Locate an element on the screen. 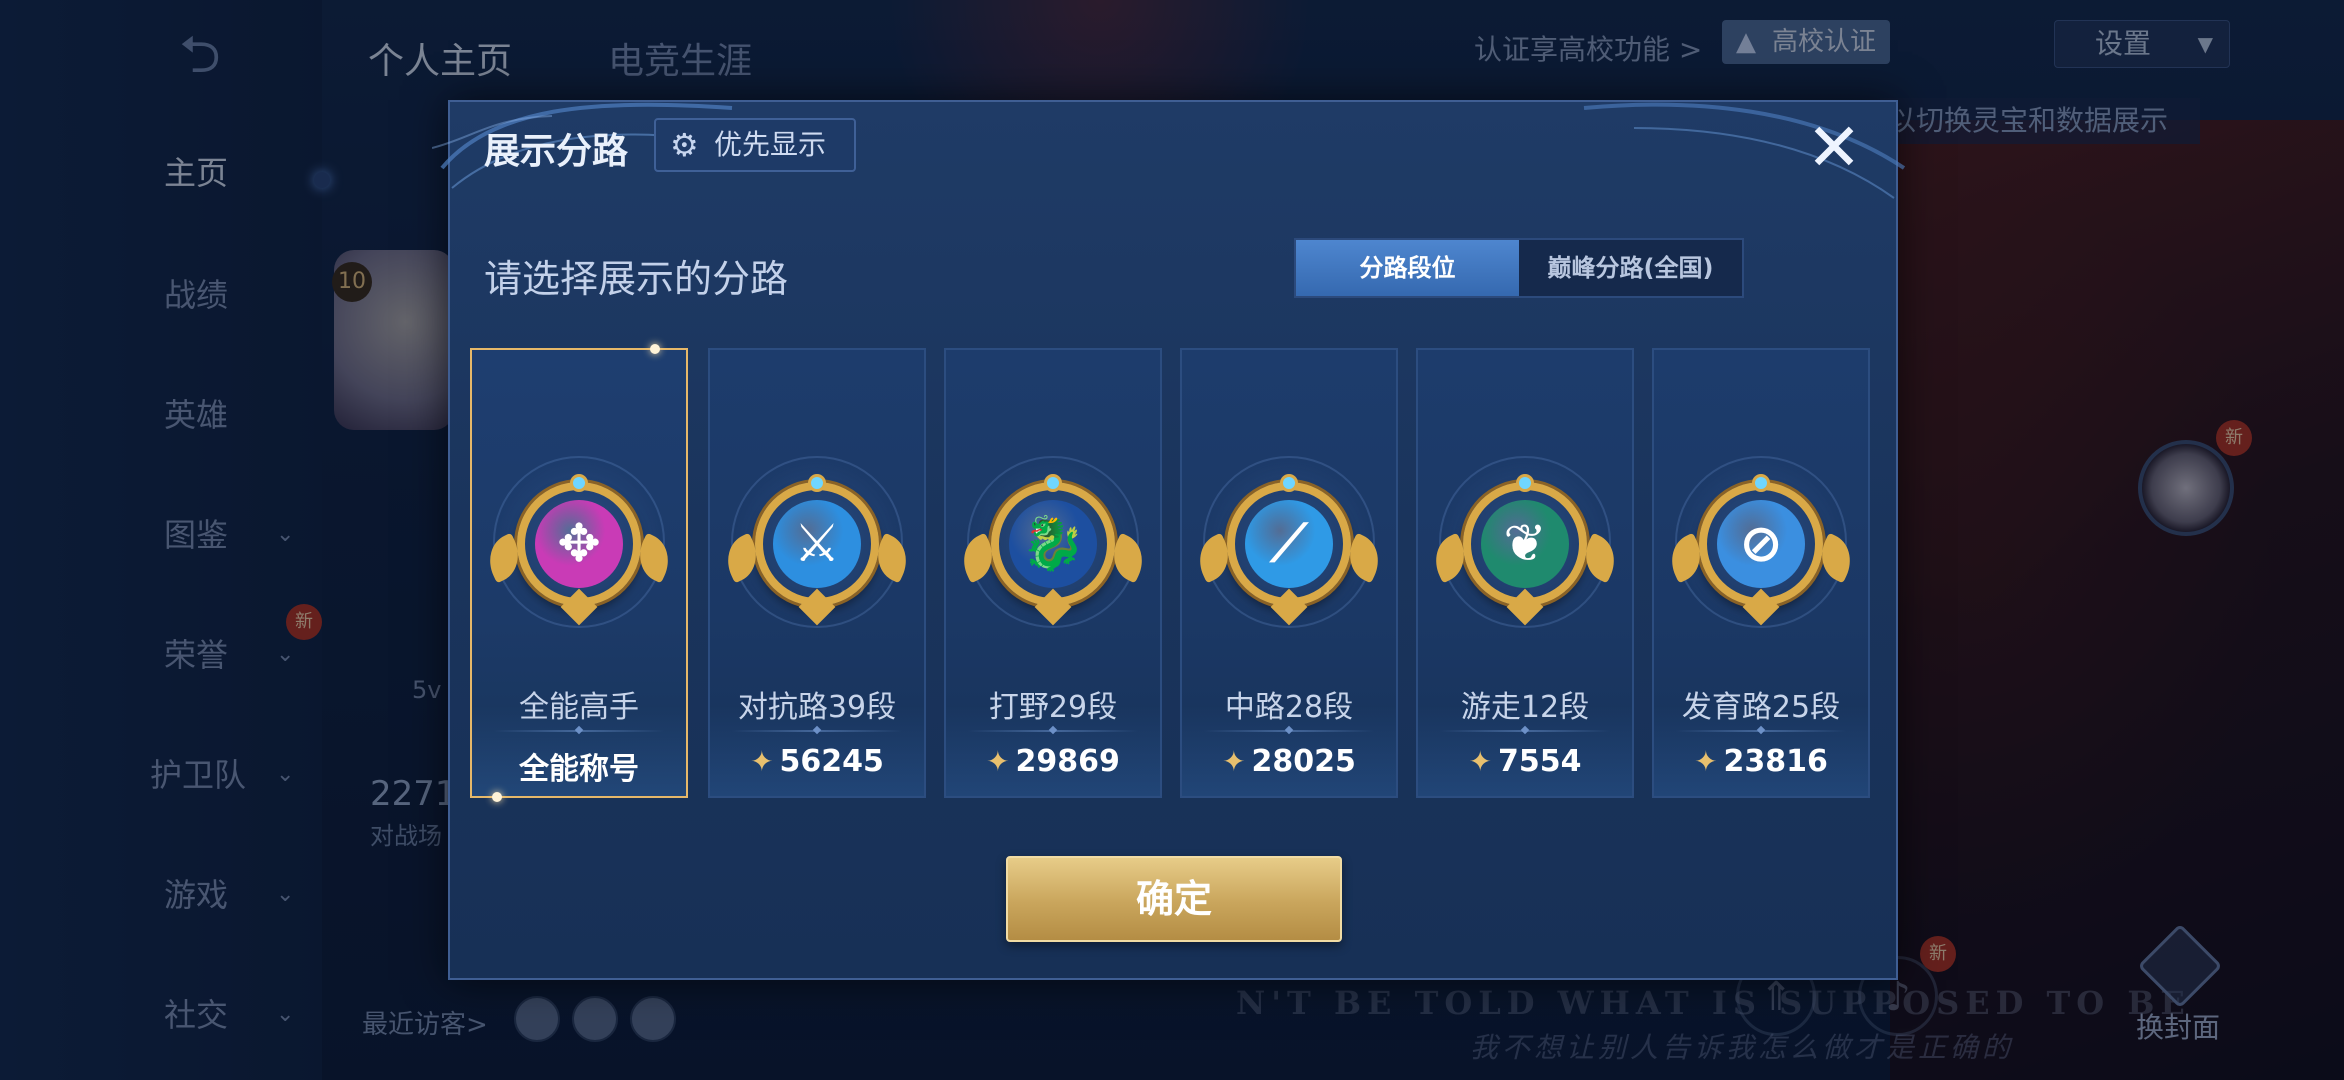 The height and width of the screenshot is (1080, 2344). lane-card-value-text: 56245 is located at coordinates (831, 761).